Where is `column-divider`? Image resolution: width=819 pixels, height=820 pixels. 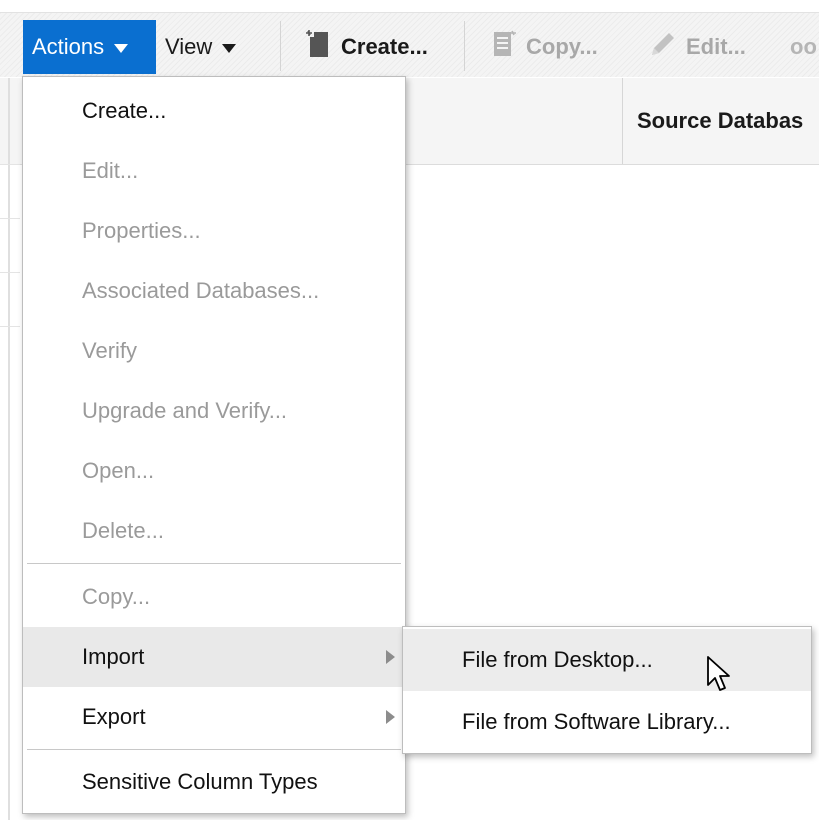 column-divider is located at coordinates (622, 121).